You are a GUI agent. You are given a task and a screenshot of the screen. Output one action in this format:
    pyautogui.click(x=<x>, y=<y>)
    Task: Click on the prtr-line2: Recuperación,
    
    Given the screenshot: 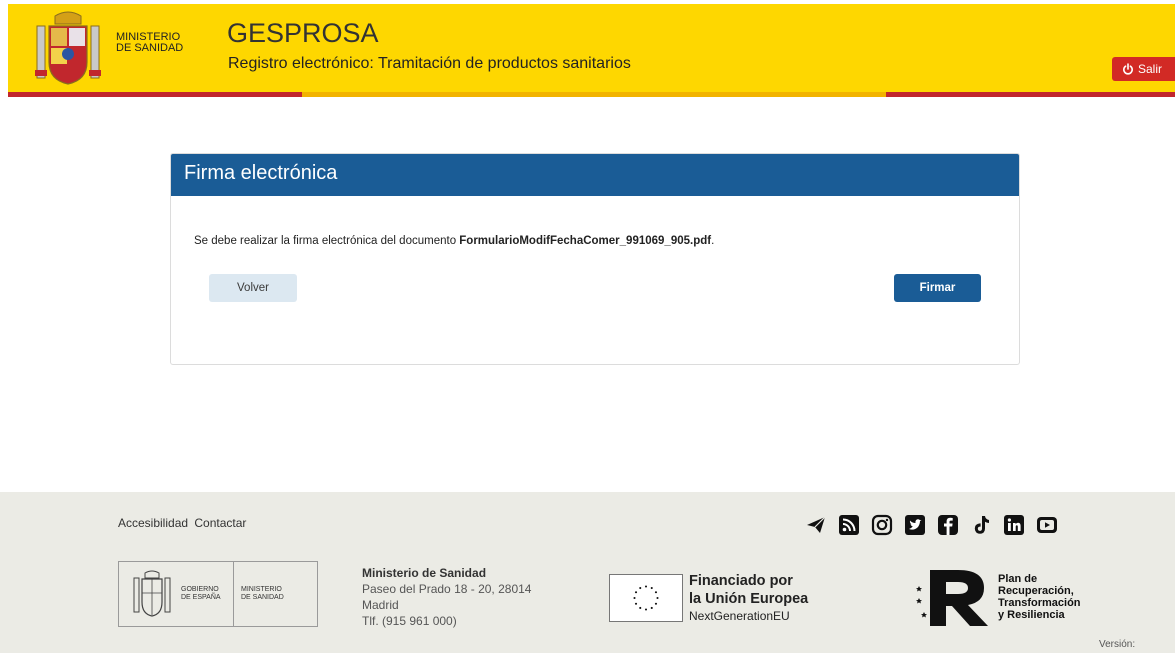 What is the action you would take?
    pyautogui.click(x=1036, y=591)
    